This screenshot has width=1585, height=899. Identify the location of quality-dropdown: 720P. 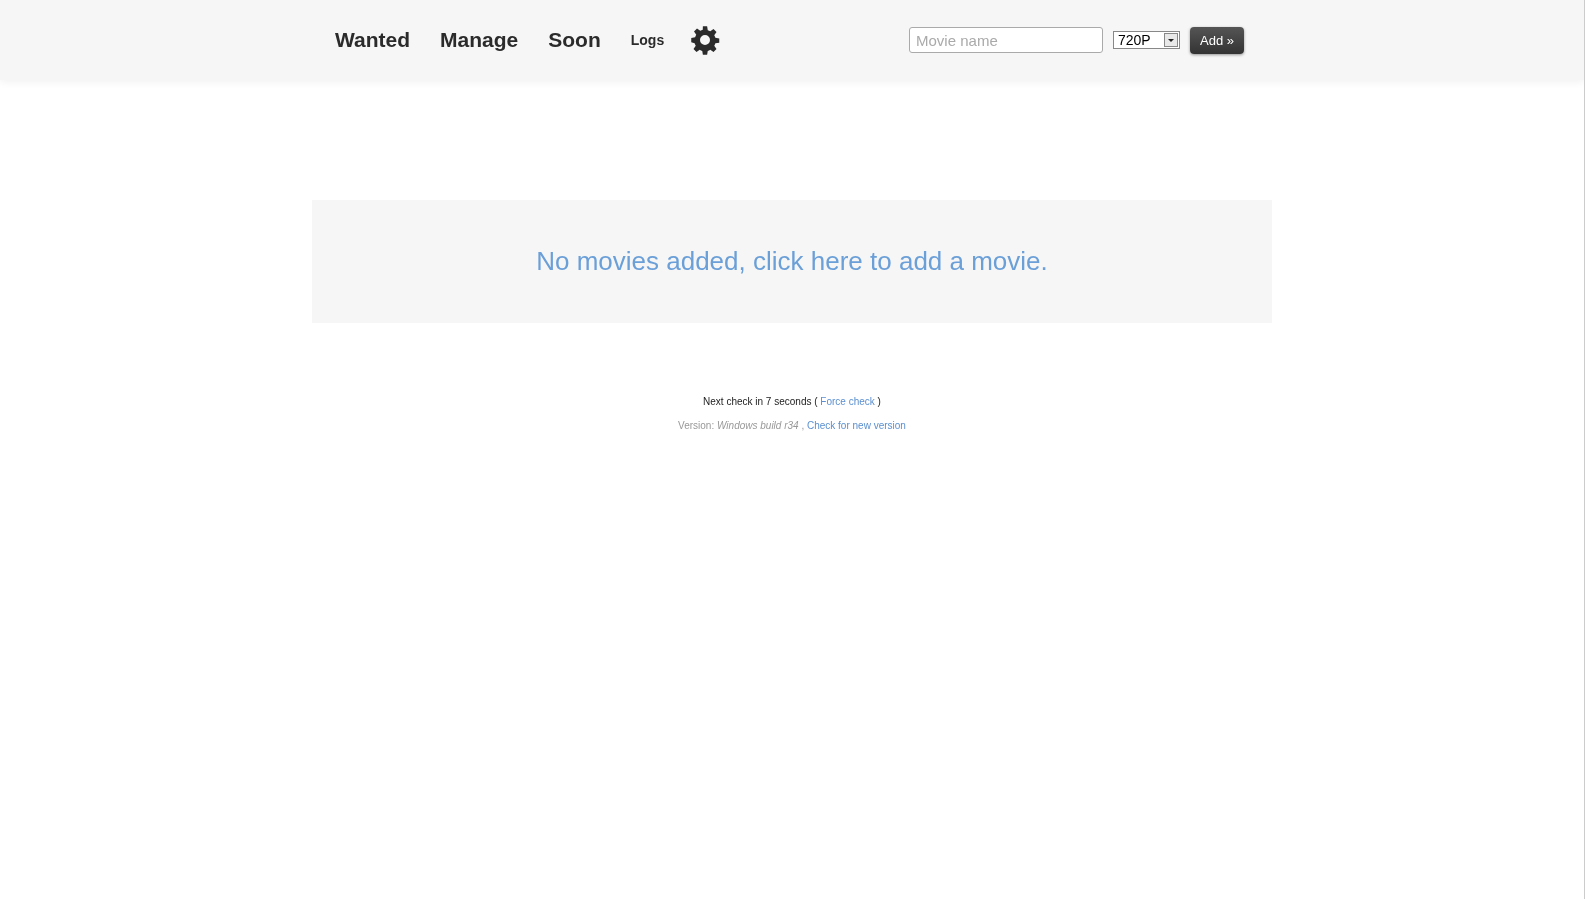
(1146, 40).